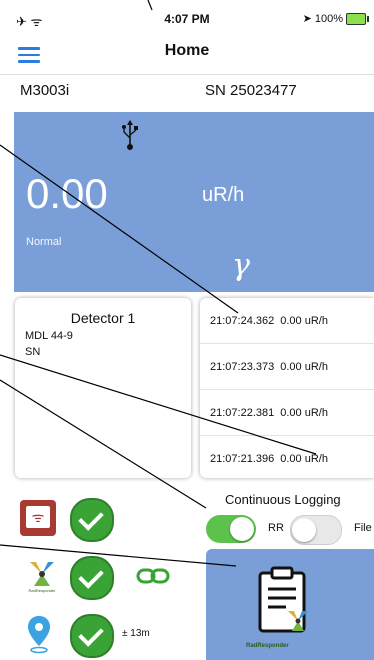 The width and height of the screenshot is (374, 660). Describe the element at coordinates (153, 576) in the screenshot. I see `link-icon` at that location.